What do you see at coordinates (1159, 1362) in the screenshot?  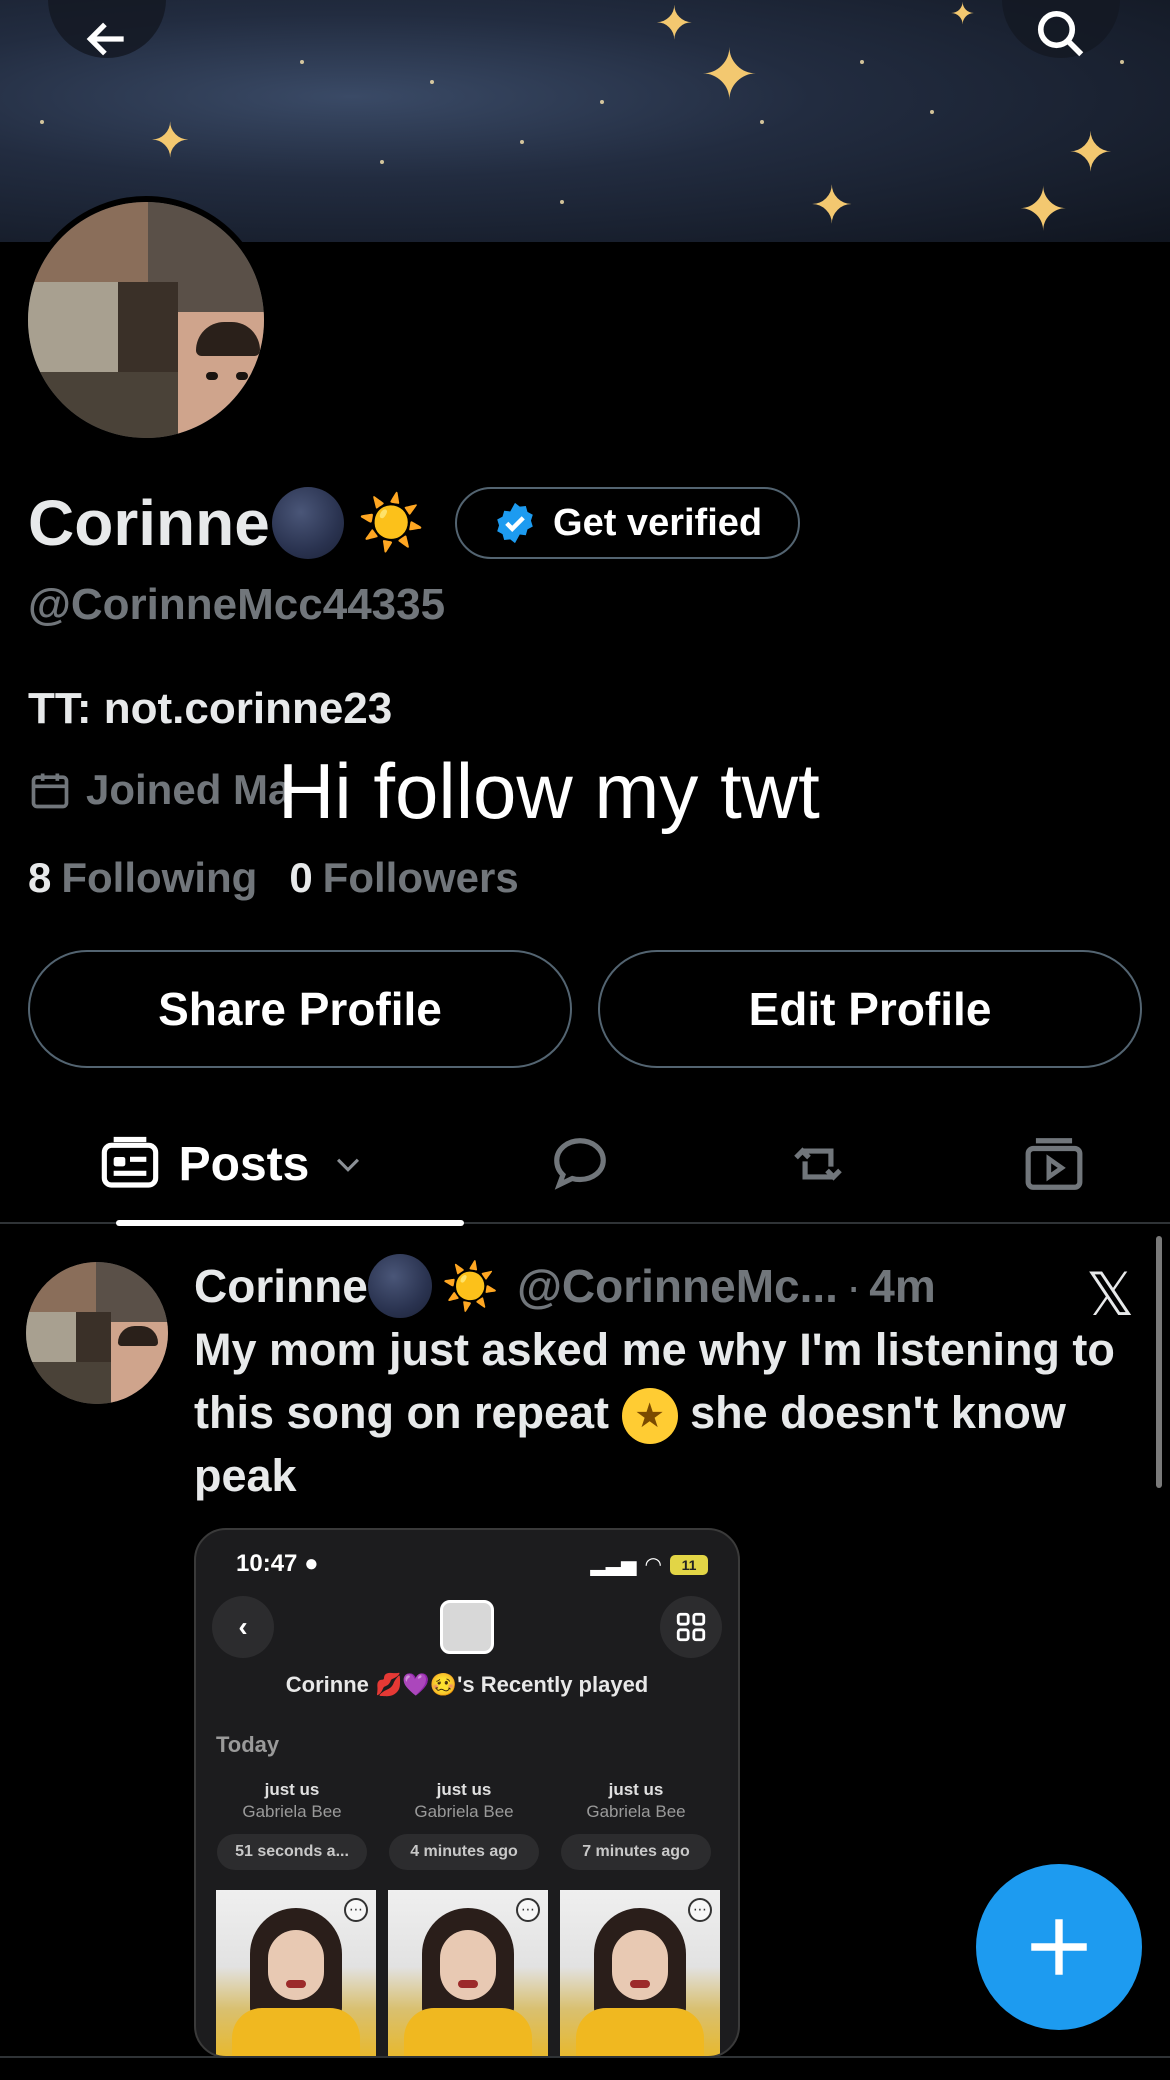 I see `scrollbar` at bounding box center [1159, 1362].